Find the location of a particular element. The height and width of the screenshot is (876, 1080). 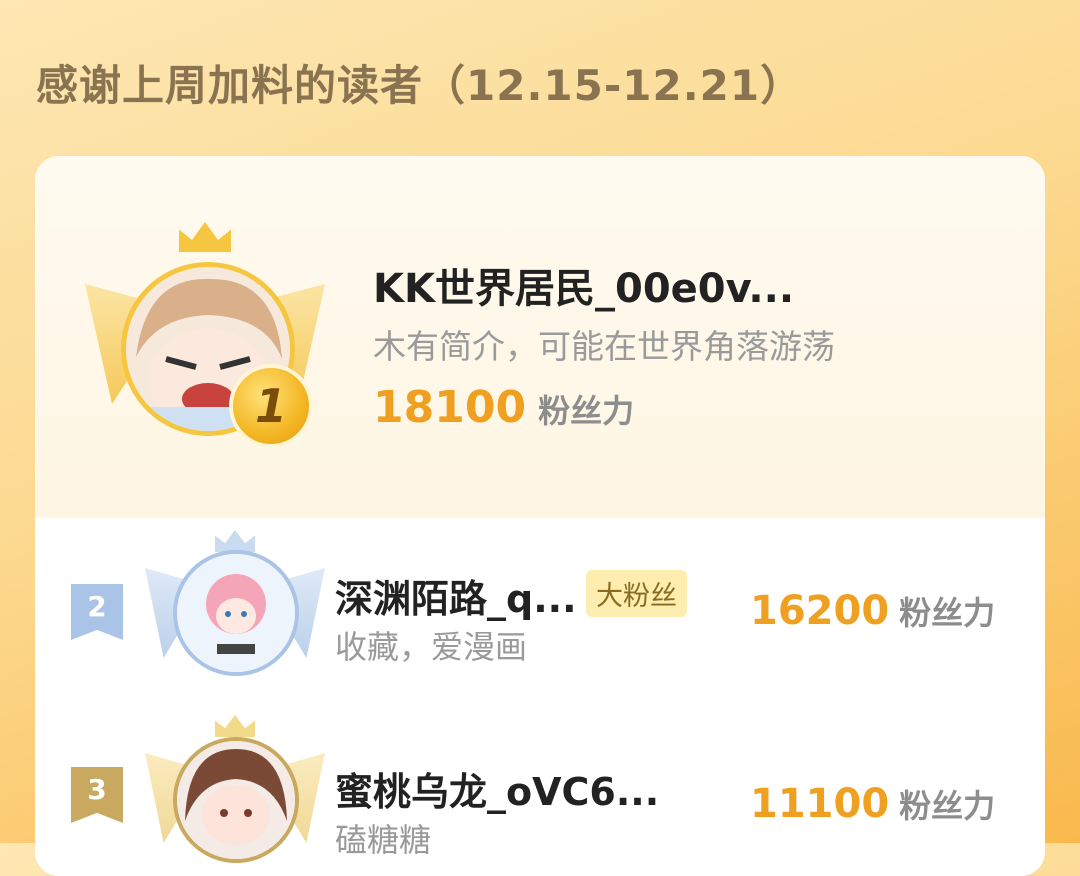

top-reader-score: 18100 粉丝力 is located at coordinates (503, 407).